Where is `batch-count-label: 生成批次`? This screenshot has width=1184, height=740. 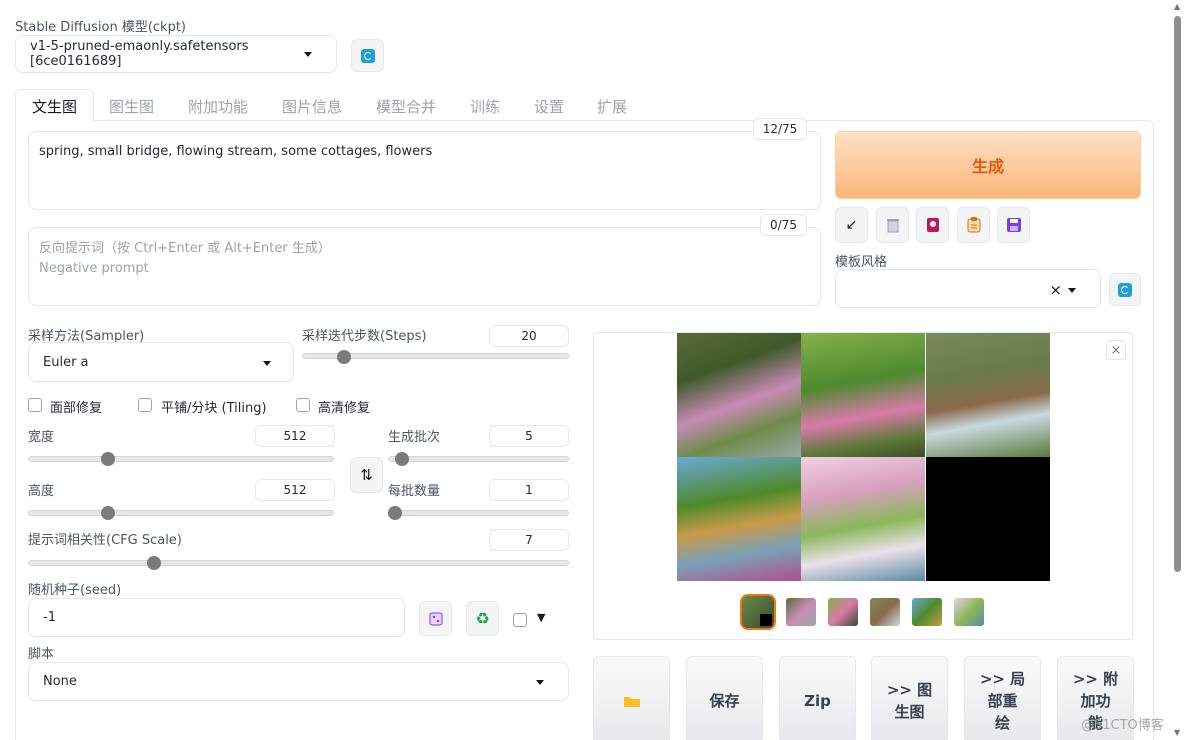 batch-count-label: 生成批次 is located at coordinates (414, 437).